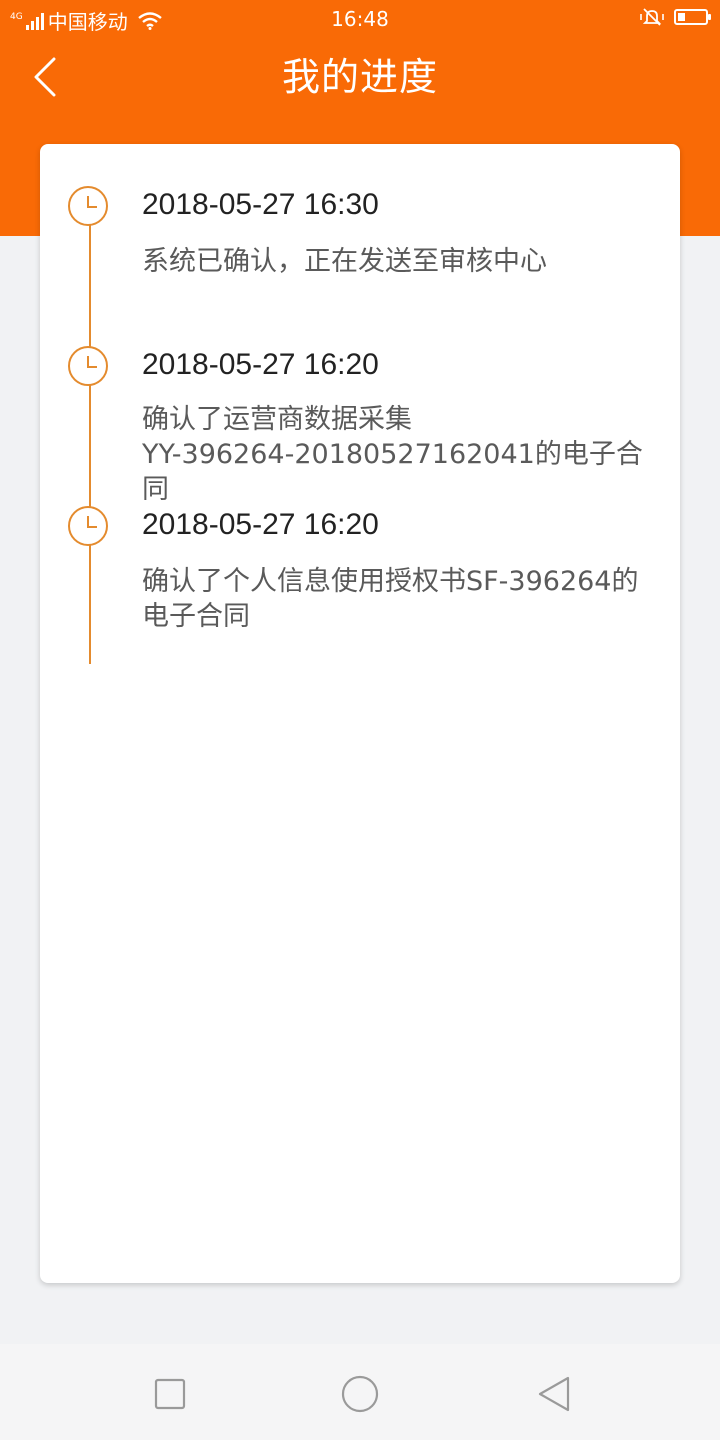 Image resolution: width=720 pixels, height=1440 pixels. Describe the element at coordinates (554, 1394) in the screenshot. I see `back-icon` at that location.